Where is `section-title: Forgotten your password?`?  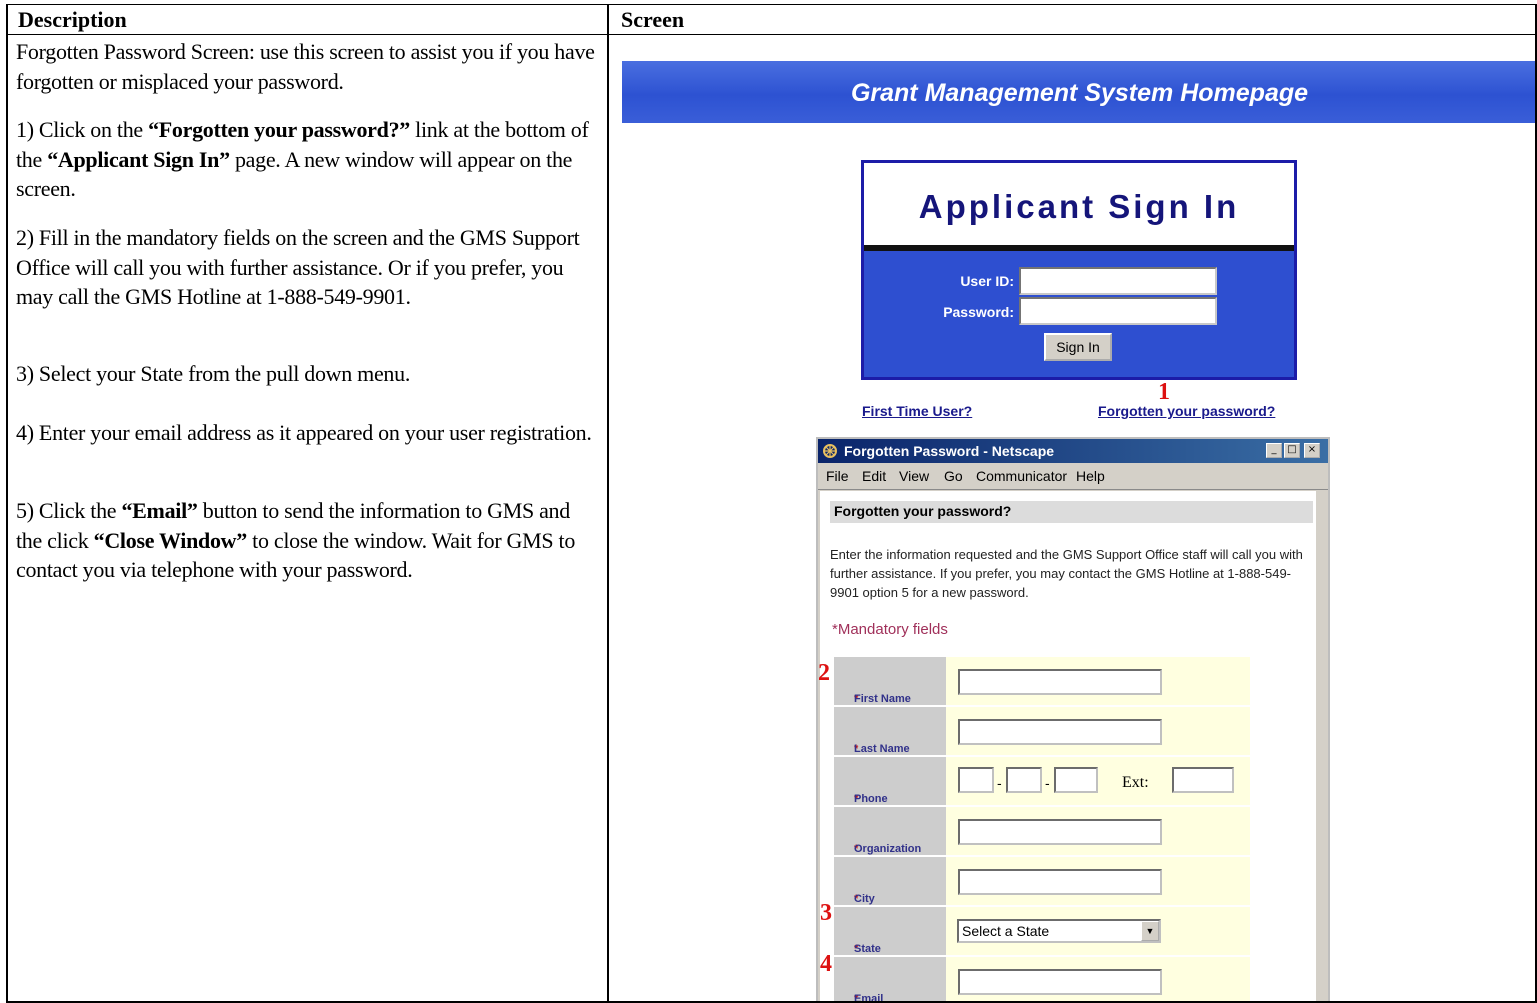
section-title: Forgotten your password? is located at coordinates (923, 511).